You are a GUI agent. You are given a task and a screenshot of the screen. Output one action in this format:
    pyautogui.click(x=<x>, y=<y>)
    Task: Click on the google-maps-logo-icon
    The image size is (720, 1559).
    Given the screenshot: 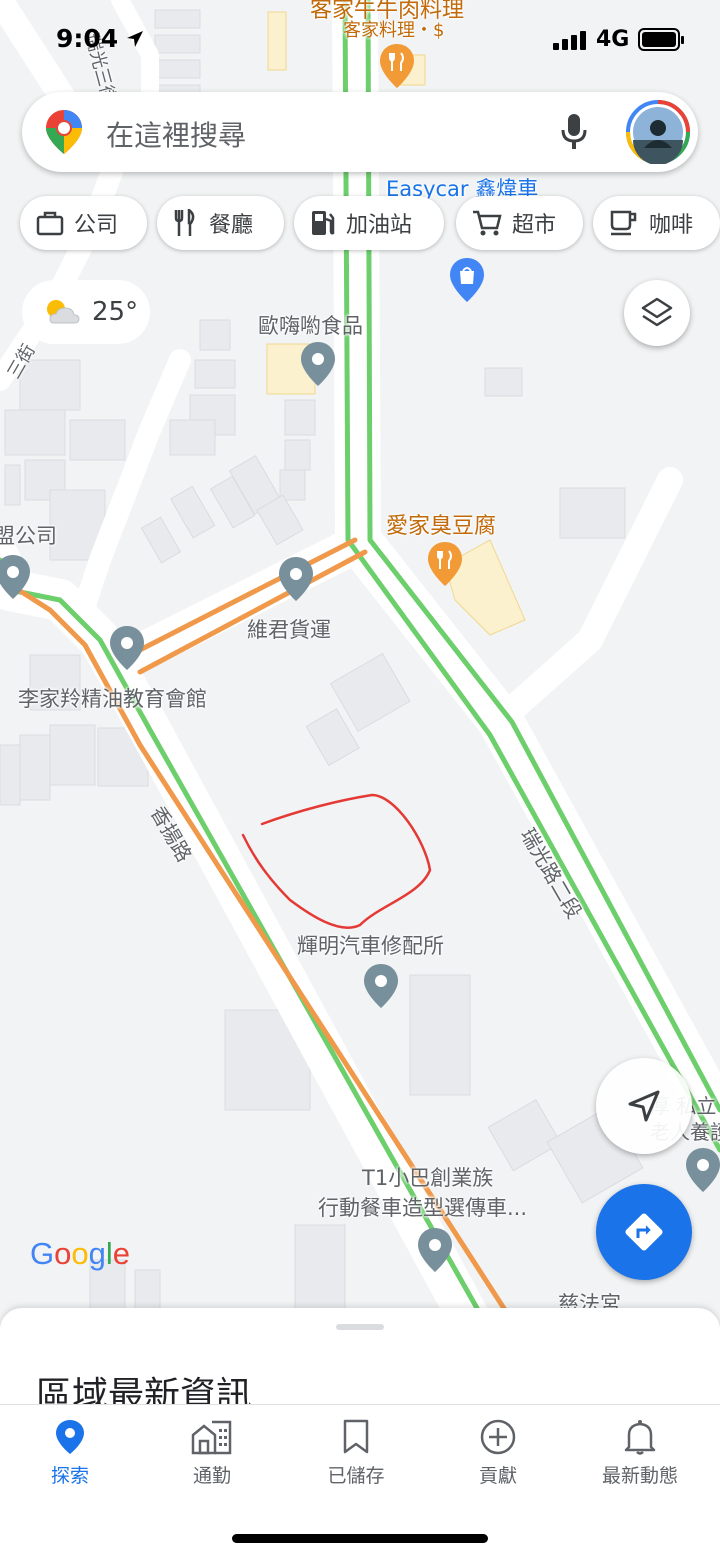 What is the action you would take?
    pyautogui.click(x=64, y=132)
    